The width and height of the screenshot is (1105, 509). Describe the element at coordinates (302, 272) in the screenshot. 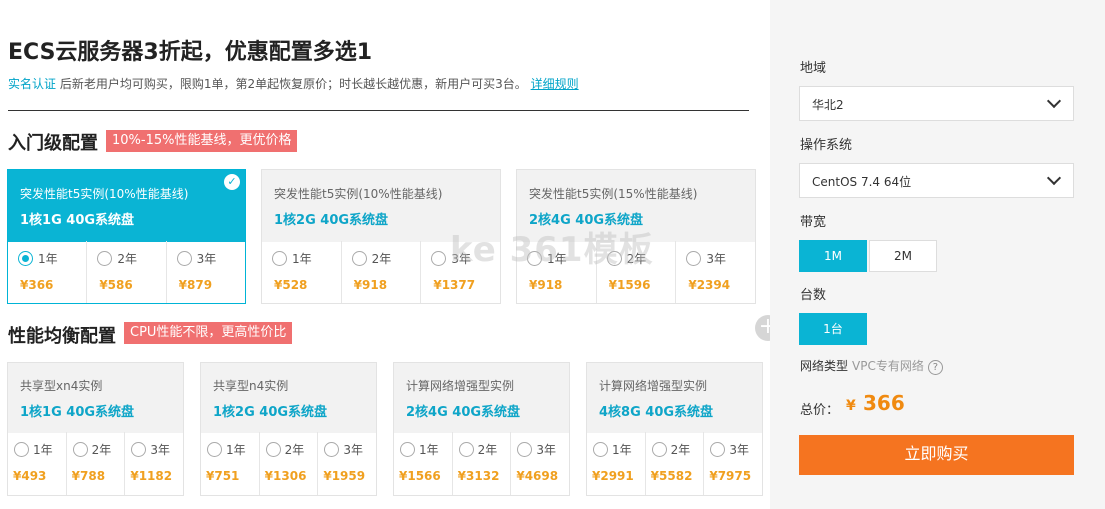

I see `year-option: 1年 ¥528` at that location.